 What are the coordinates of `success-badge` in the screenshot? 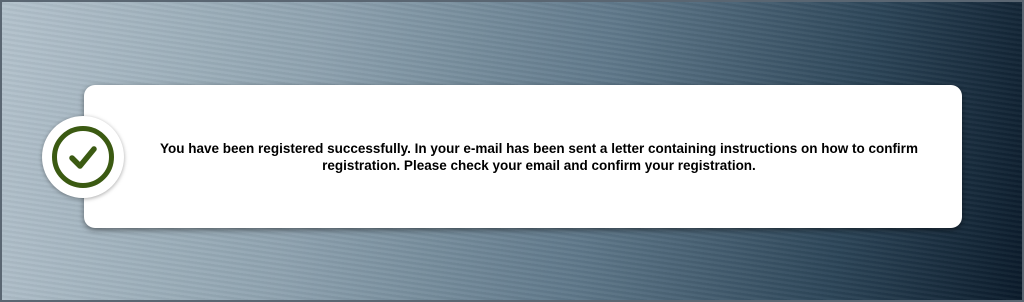 It's located at (83, 157).